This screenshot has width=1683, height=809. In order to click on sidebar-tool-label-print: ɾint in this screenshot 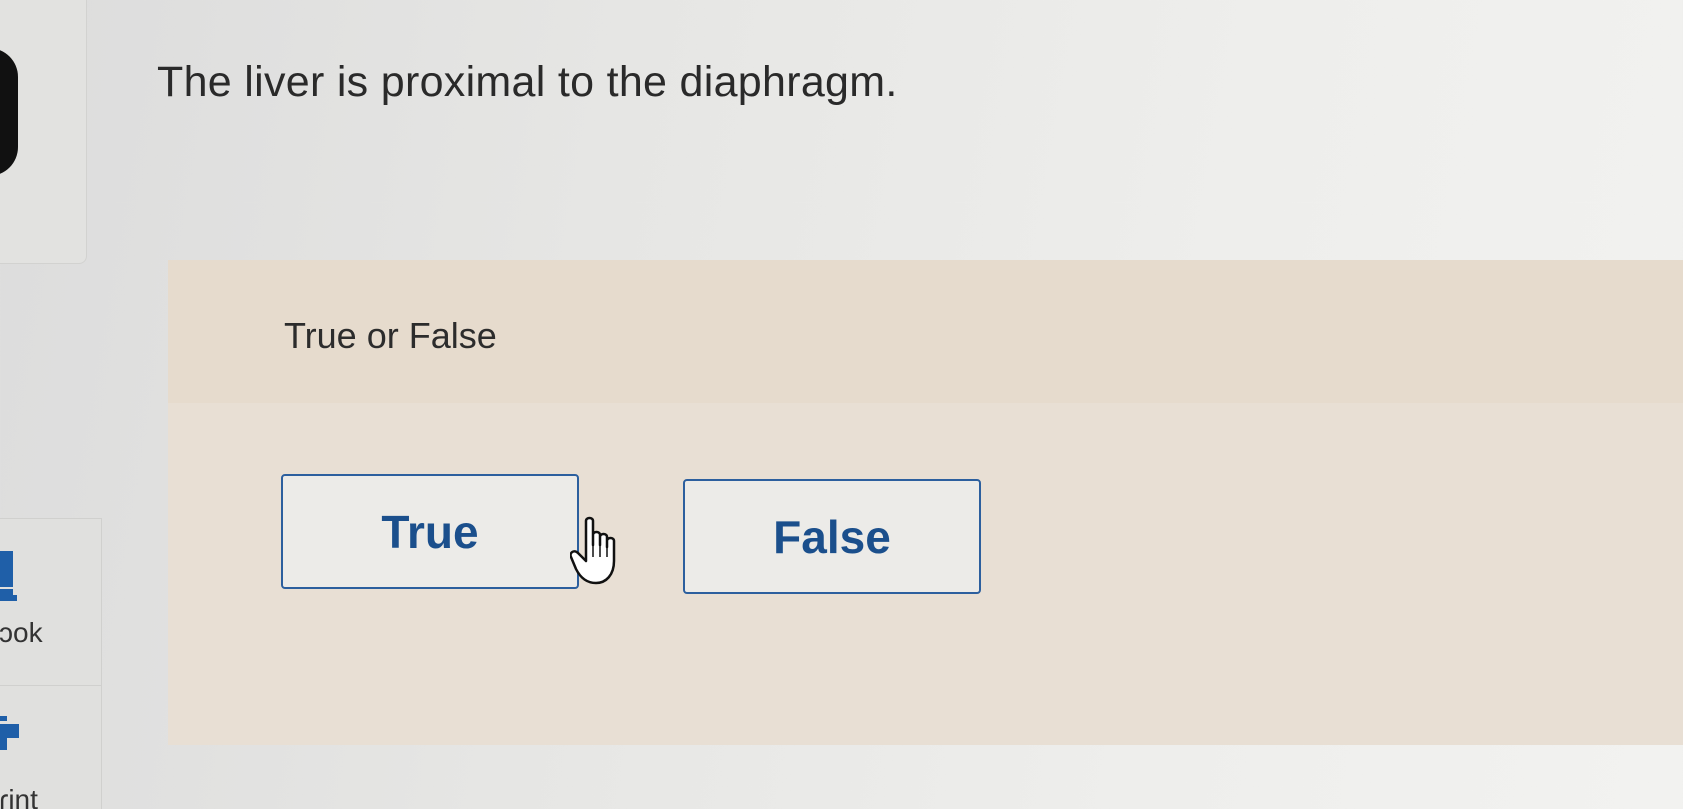, I will do `click(19, 796)`.